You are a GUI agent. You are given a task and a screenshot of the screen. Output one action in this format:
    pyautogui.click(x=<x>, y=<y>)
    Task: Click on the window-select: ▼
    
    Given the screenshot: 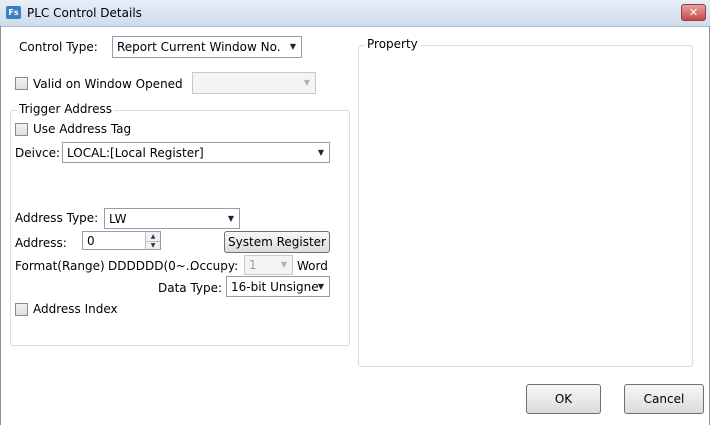 What is the action you would take?
    pyautogui.click(x=254, y=83)
    